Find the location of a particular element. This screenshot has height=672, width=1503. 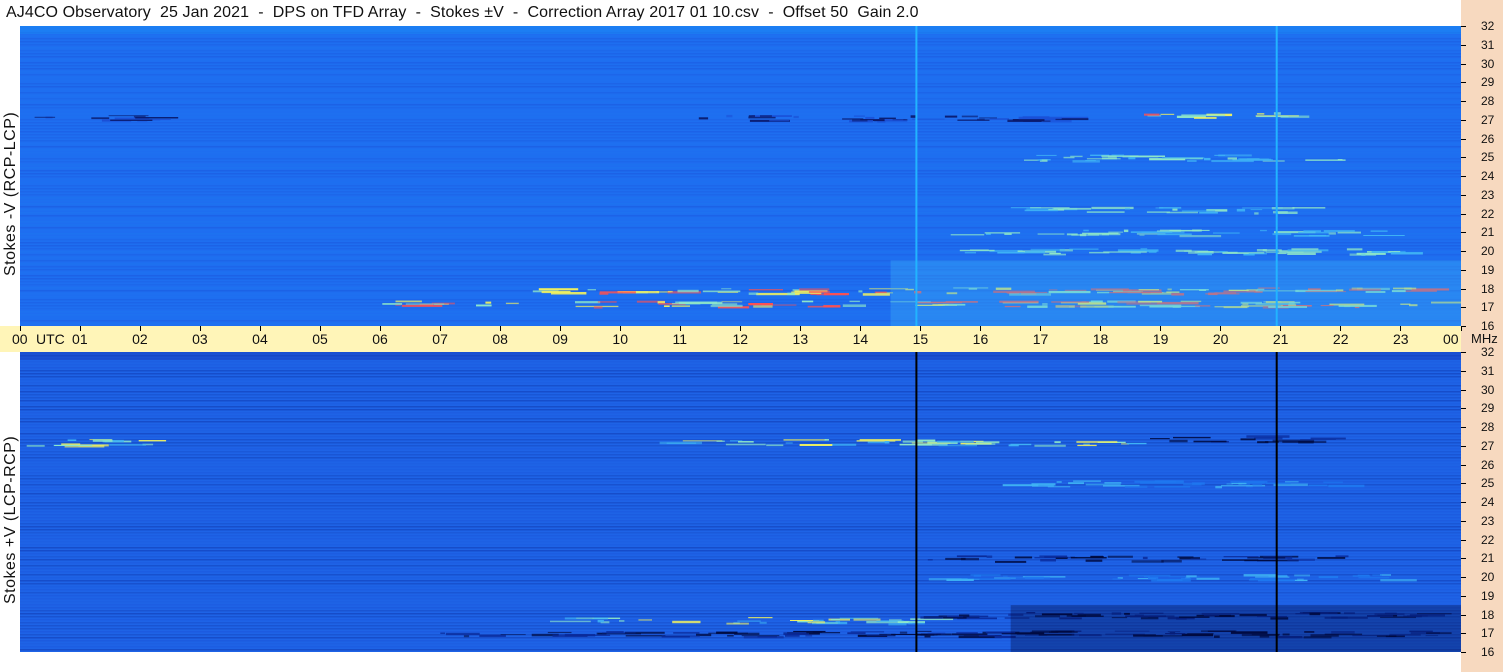

mhz-tick-label: 25 is located at coordinates (1488, 483).